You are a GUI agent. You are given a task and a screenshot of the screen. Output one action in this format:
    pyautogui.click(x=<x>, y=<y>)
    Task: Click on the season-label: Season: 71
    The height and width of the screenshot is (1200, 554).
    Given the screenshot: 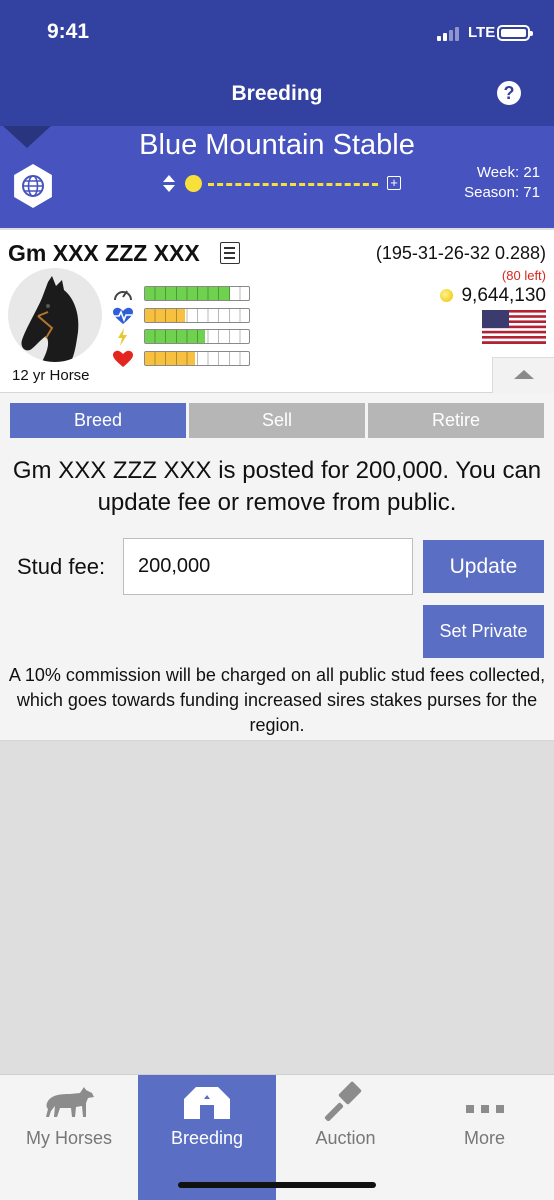 What is the action you would take?
    pyautogui.click(x=502, y=192)
    